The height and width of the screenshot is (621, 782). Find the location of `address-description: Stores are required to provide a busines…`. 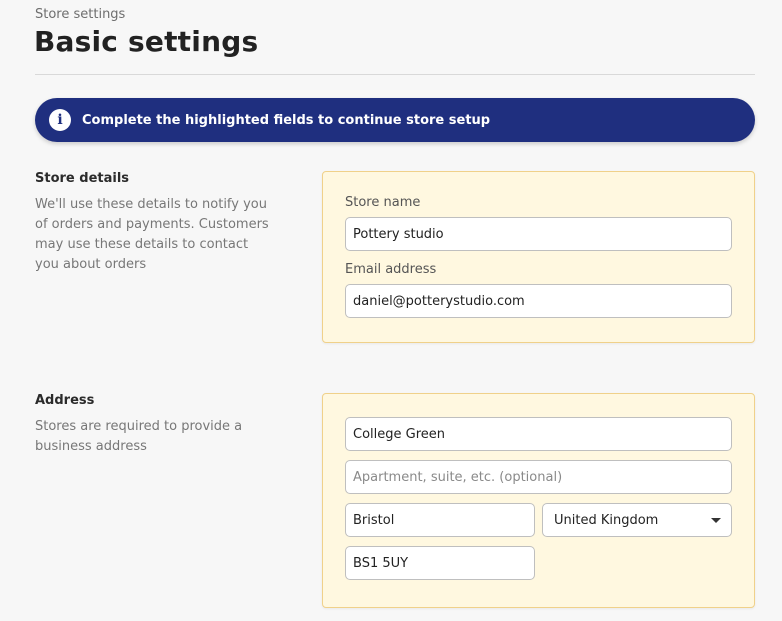

address-description: Stores are required to provide a busines… is located at coordinates (139, 436).